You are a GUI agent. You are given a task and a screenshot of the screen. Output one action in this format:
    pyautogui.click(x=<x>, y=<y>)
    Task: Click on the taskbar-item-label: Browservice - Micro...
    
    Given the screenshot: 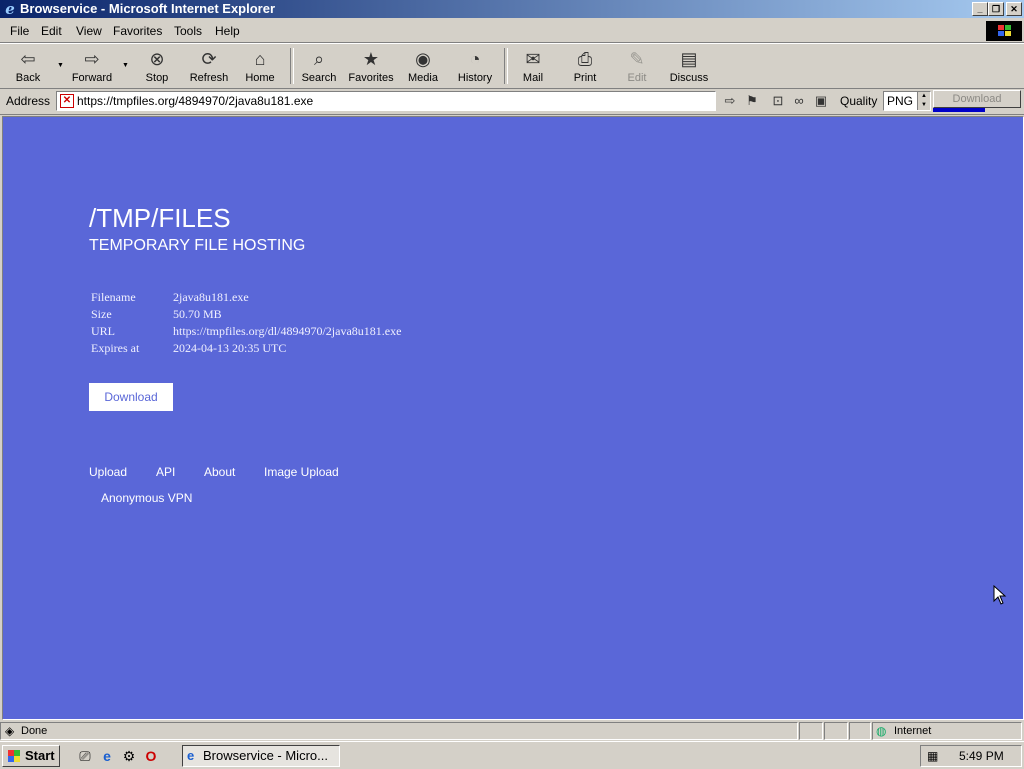 What is the action you would take?
    pyautogui.click(x=265, y=755)
    